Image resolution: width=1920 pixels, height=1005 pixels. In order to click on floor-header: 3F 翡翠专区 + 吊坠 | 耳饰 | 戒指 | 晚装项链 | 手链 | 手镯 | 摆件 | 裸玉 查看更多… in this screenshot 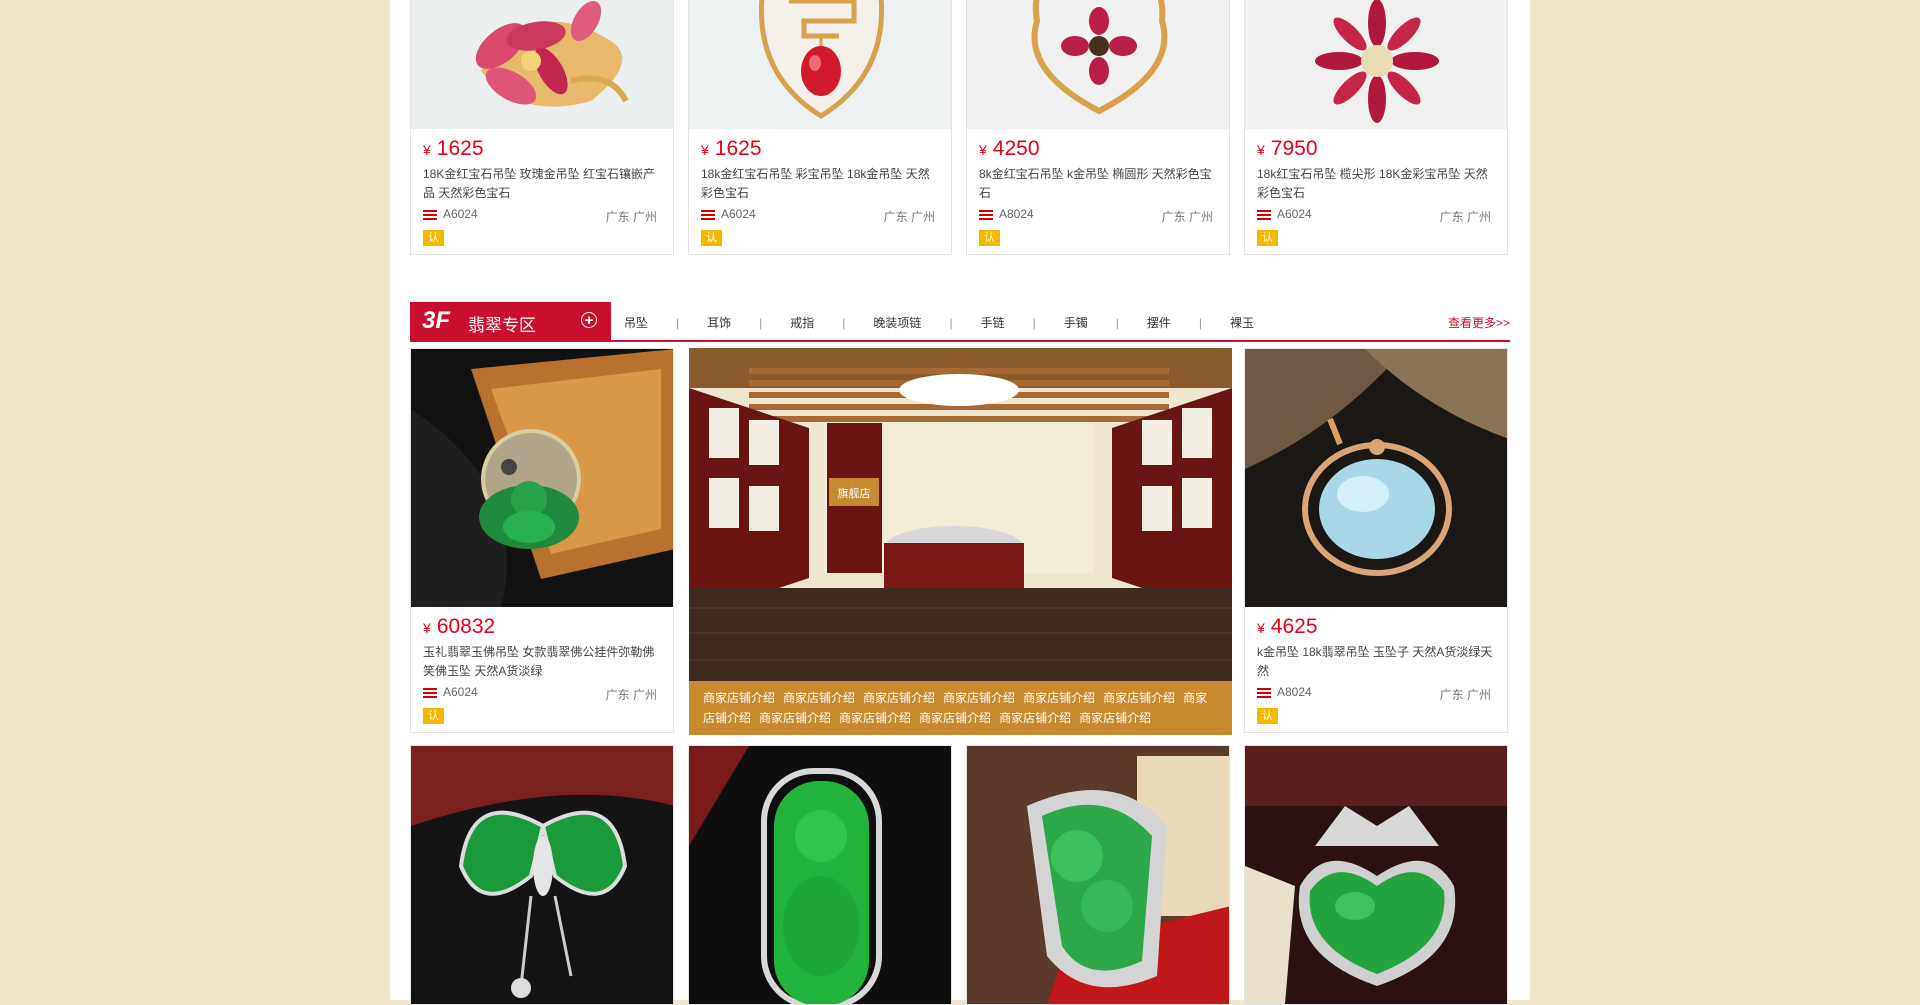, I will do `click(960, 322)`.